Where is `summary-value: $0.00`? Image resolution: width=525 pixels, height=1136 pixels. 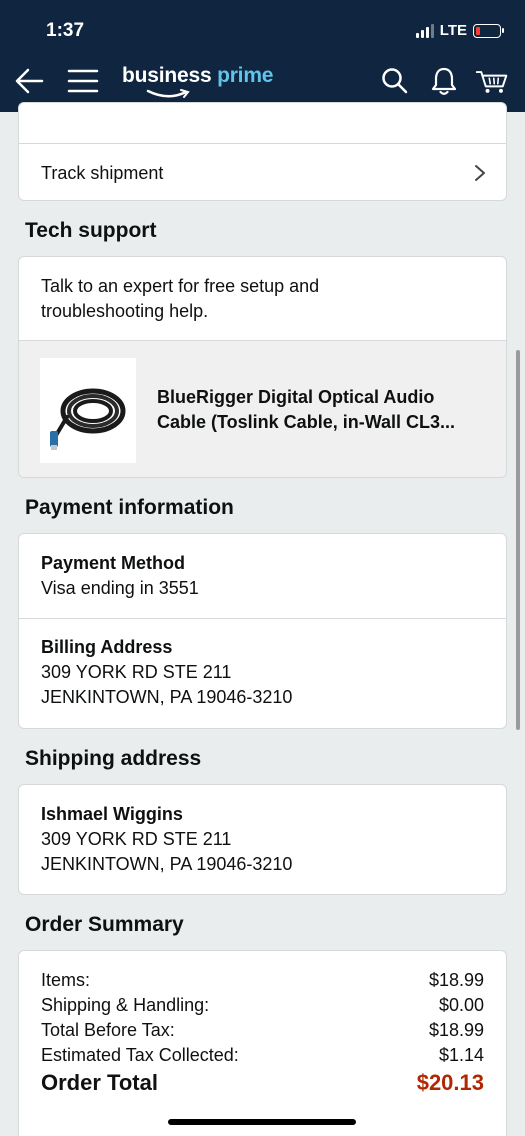
summary-value: $0.00 is located at coordinates (461, 1005).